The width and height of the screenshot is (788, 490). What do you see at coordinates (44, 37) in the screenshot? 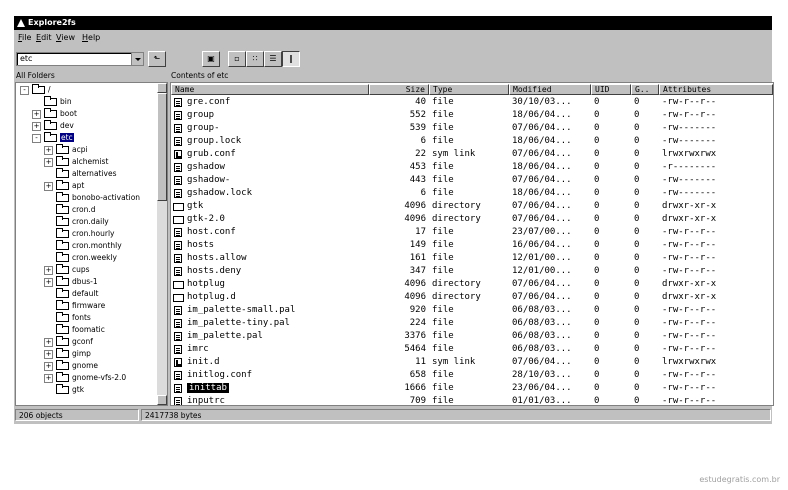
I see `menu-edit: Edit` at bounding box center [44, 37].